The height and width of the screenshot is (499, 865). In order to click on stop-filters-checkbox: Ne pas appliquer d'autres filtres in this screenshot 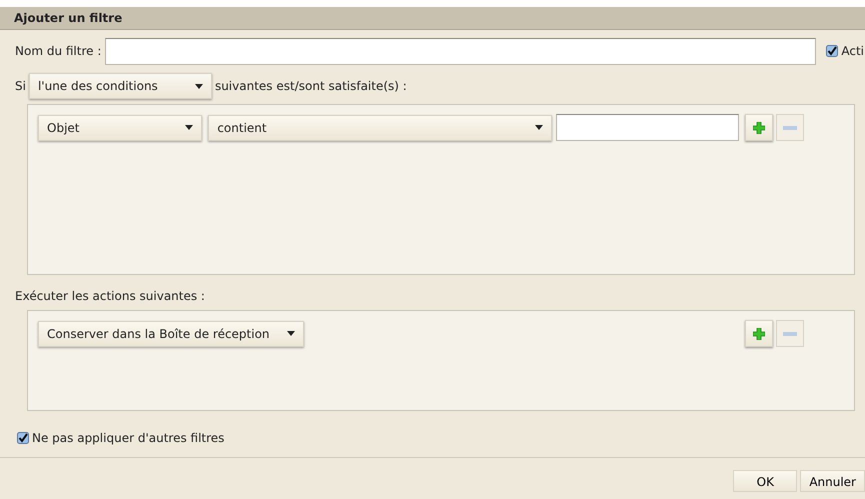, I will do `click(120, 438)`.